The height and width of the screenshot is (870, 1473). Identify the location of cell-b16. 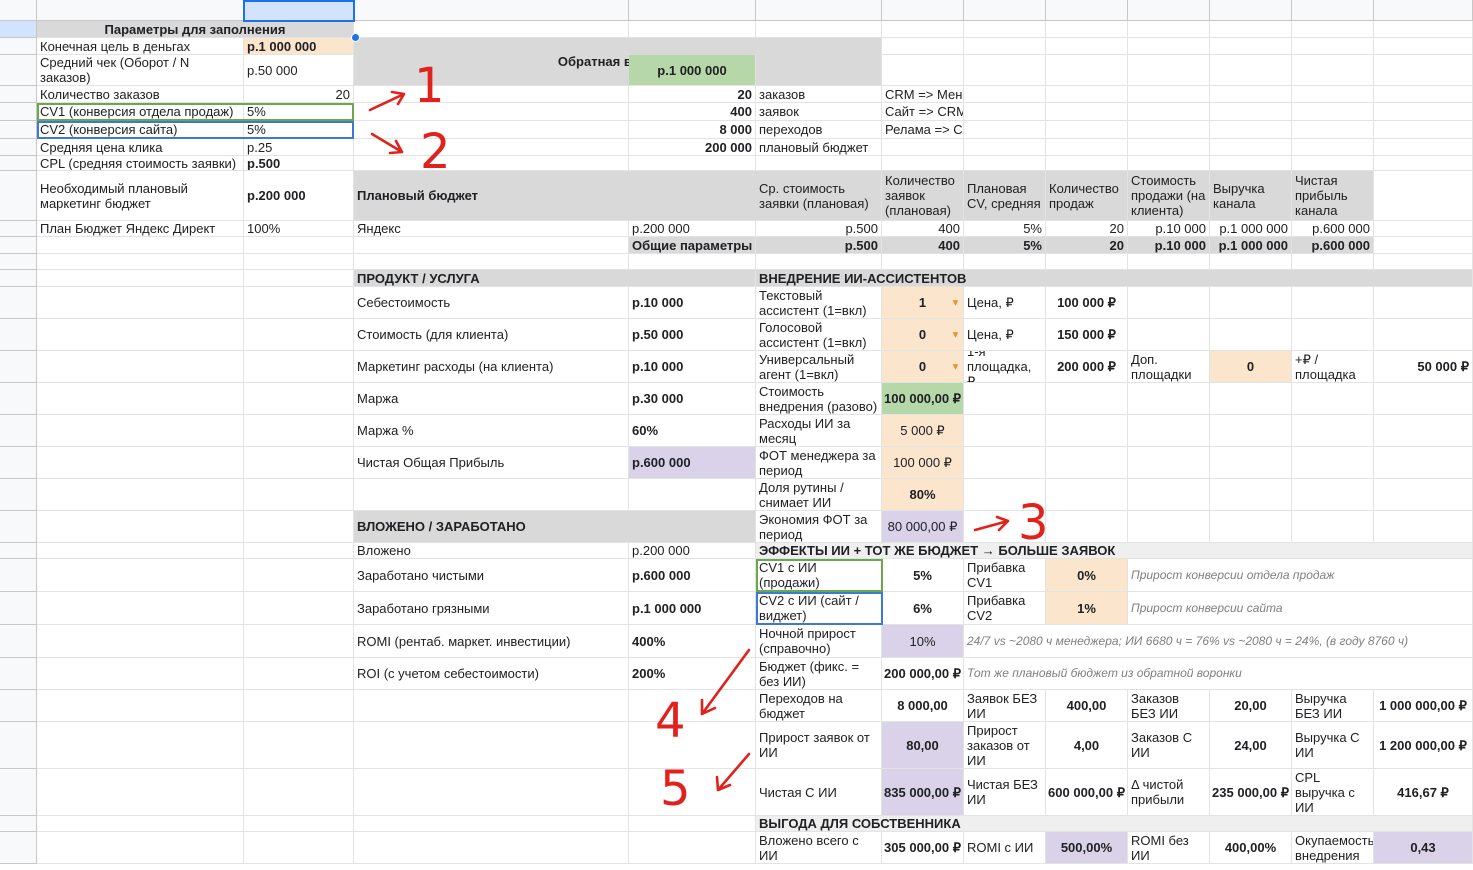
(299, 367).